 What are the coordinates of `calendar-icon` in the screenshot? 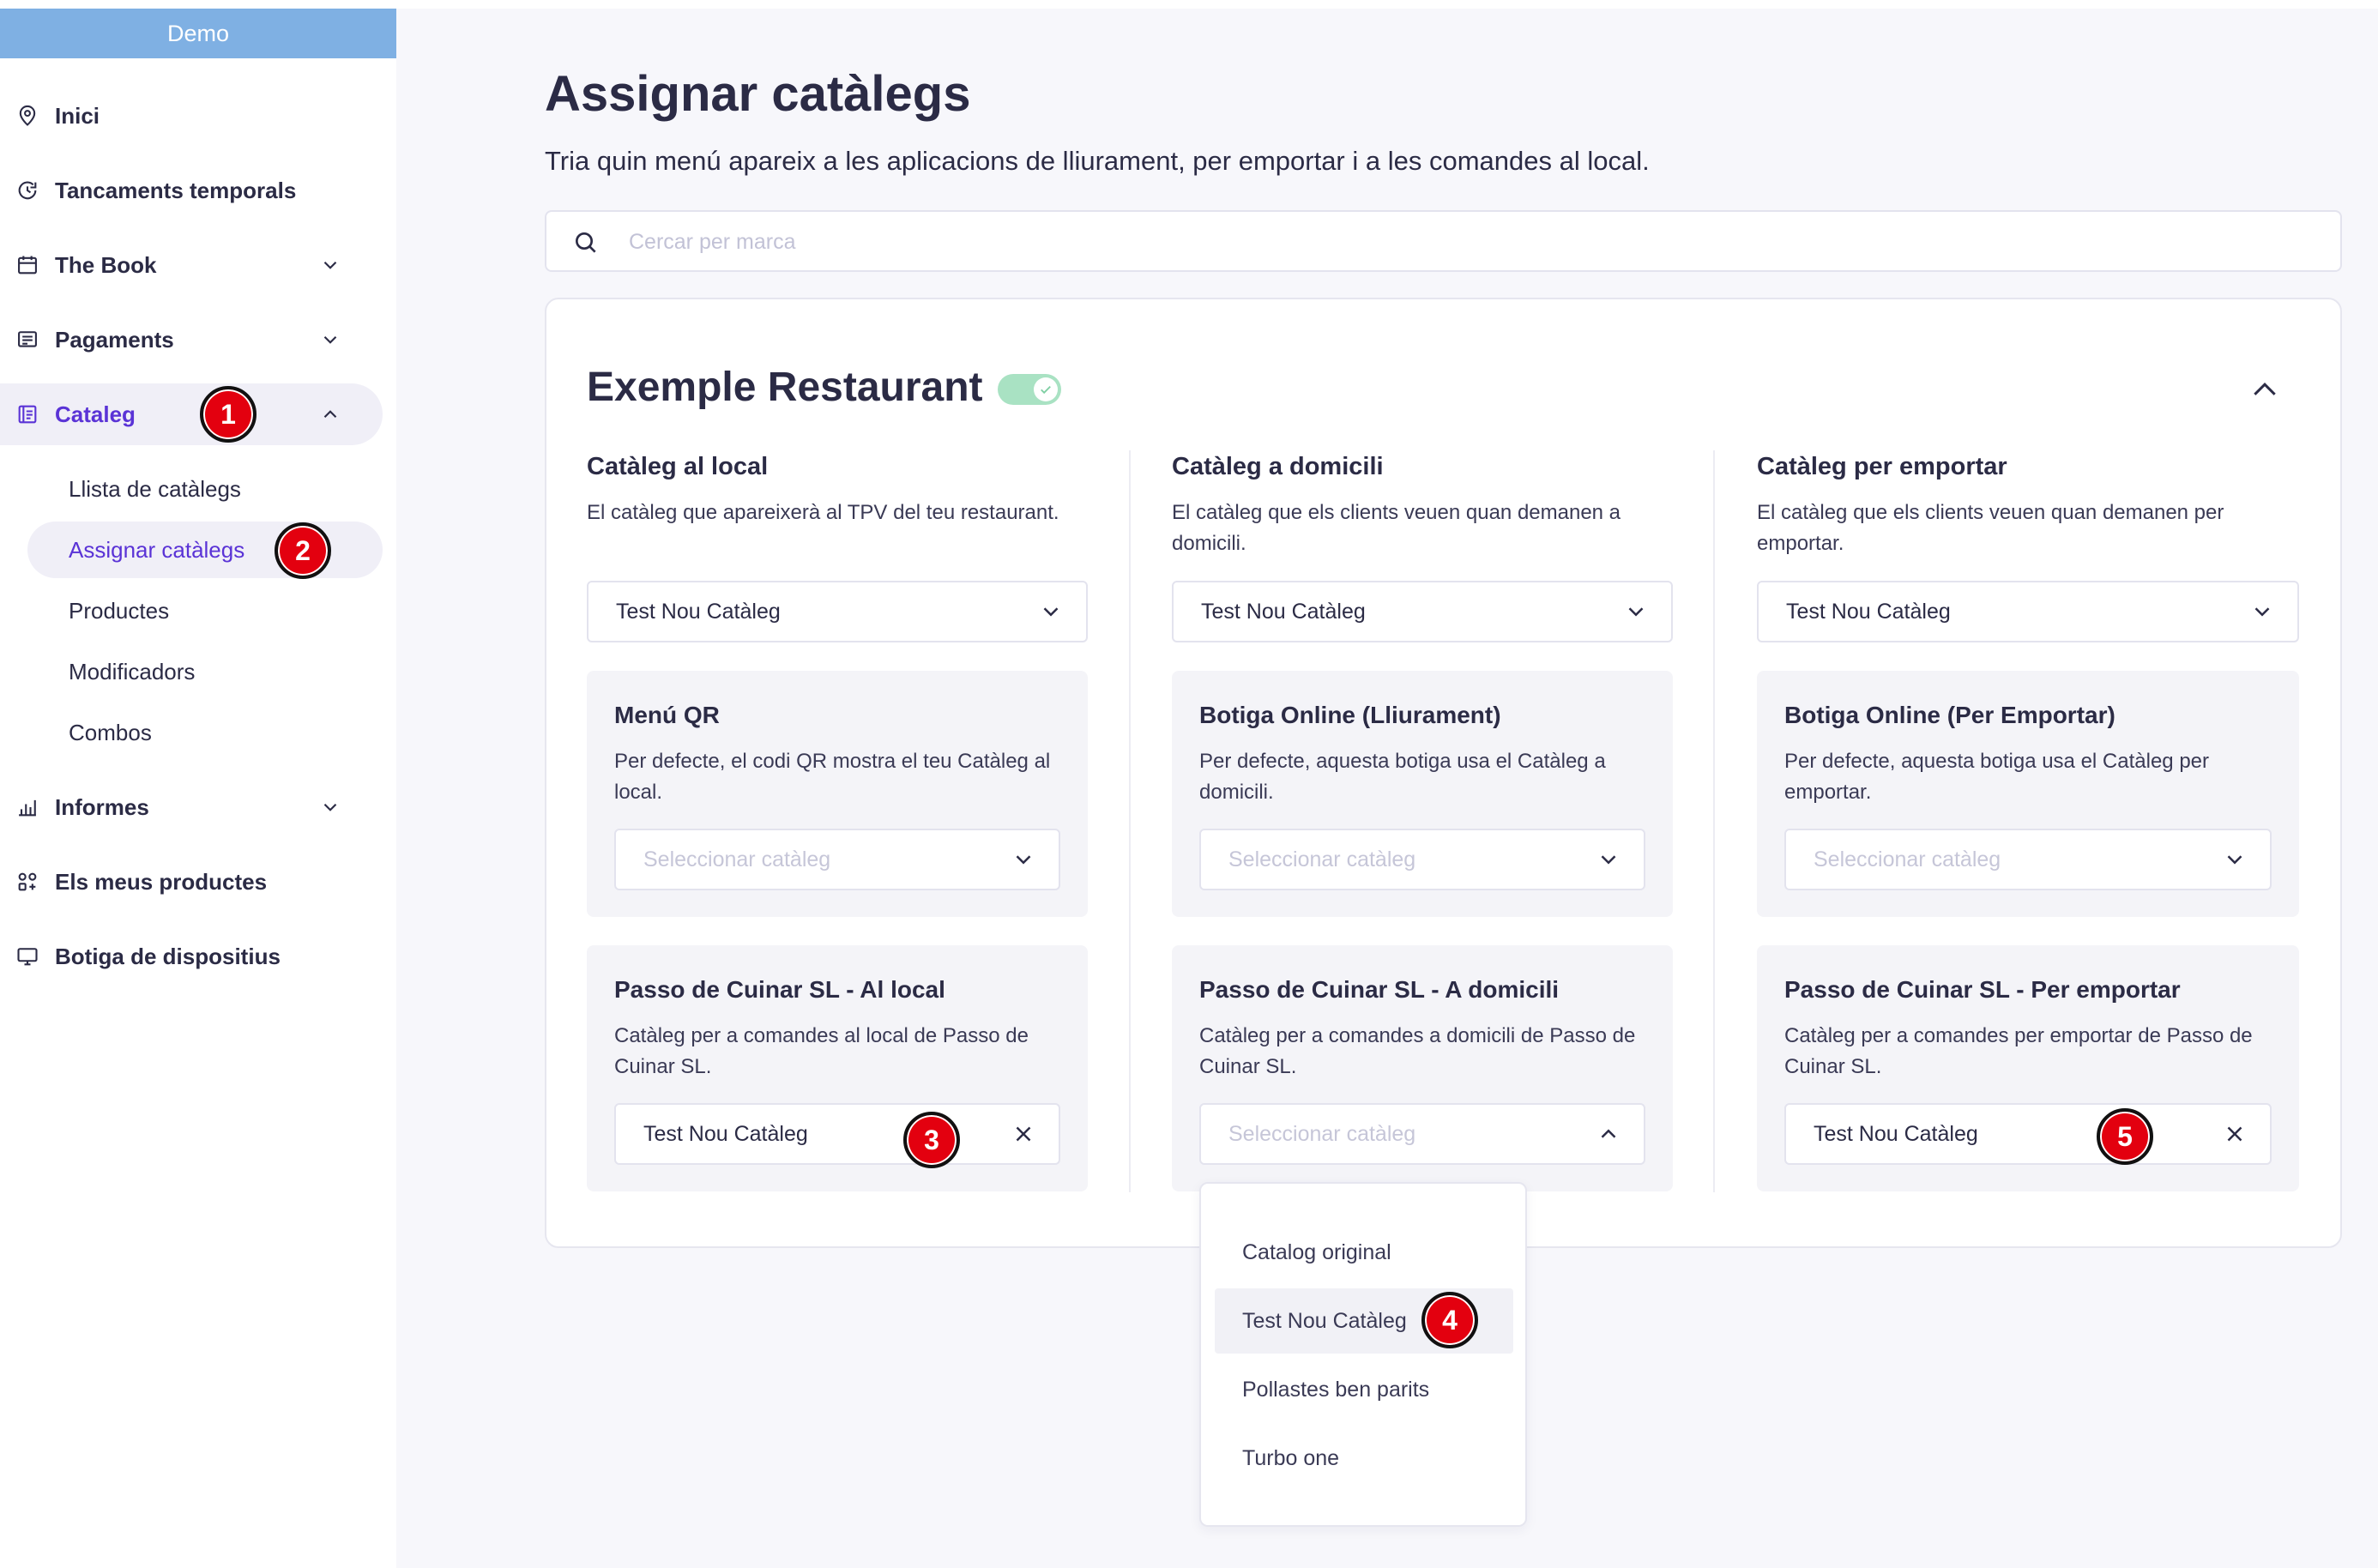 It's located at (27, 265).